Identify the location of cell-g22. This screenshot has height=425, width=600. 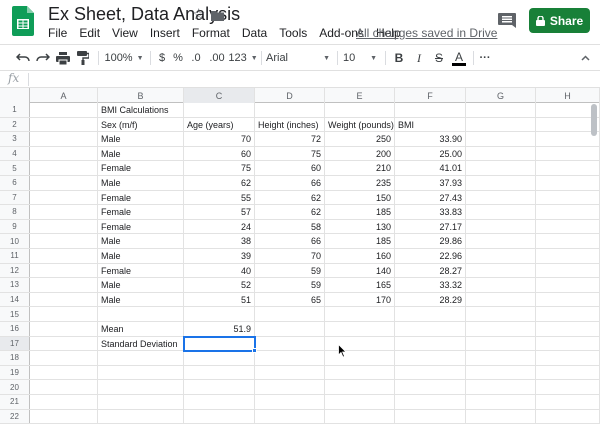
(501, 416).